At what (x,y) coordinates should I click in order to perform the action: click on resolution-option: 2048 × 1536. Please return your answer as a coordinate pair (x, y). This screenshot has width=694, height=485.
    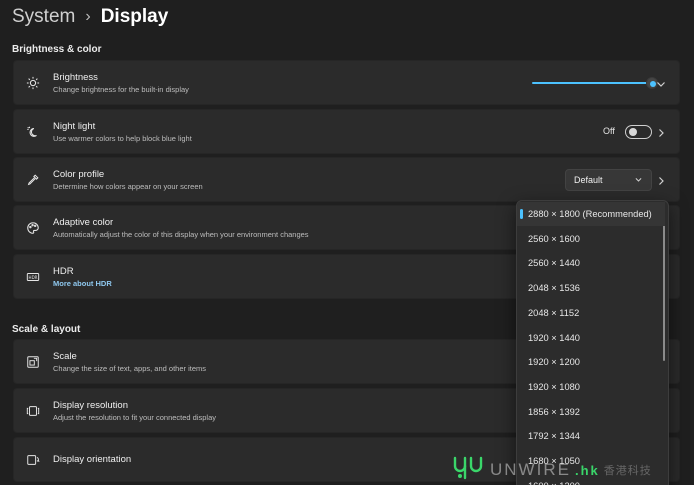
    Looking at the image, I should click on (591, 288).